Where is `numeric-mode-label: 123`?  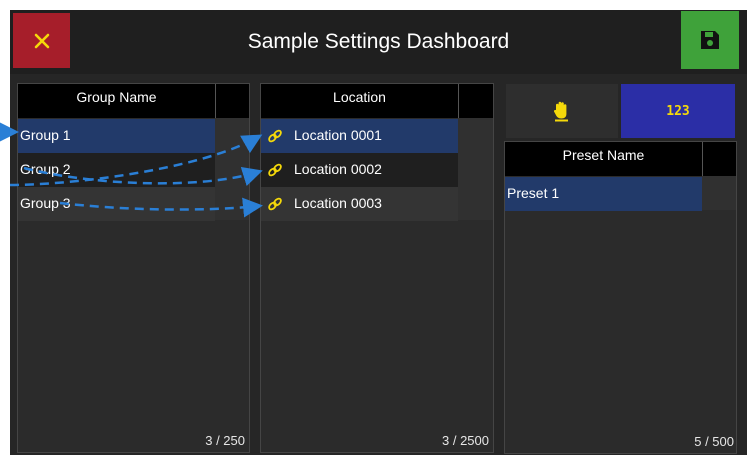
numeric-mode-label: 123 is located at coordinates (678, 111).